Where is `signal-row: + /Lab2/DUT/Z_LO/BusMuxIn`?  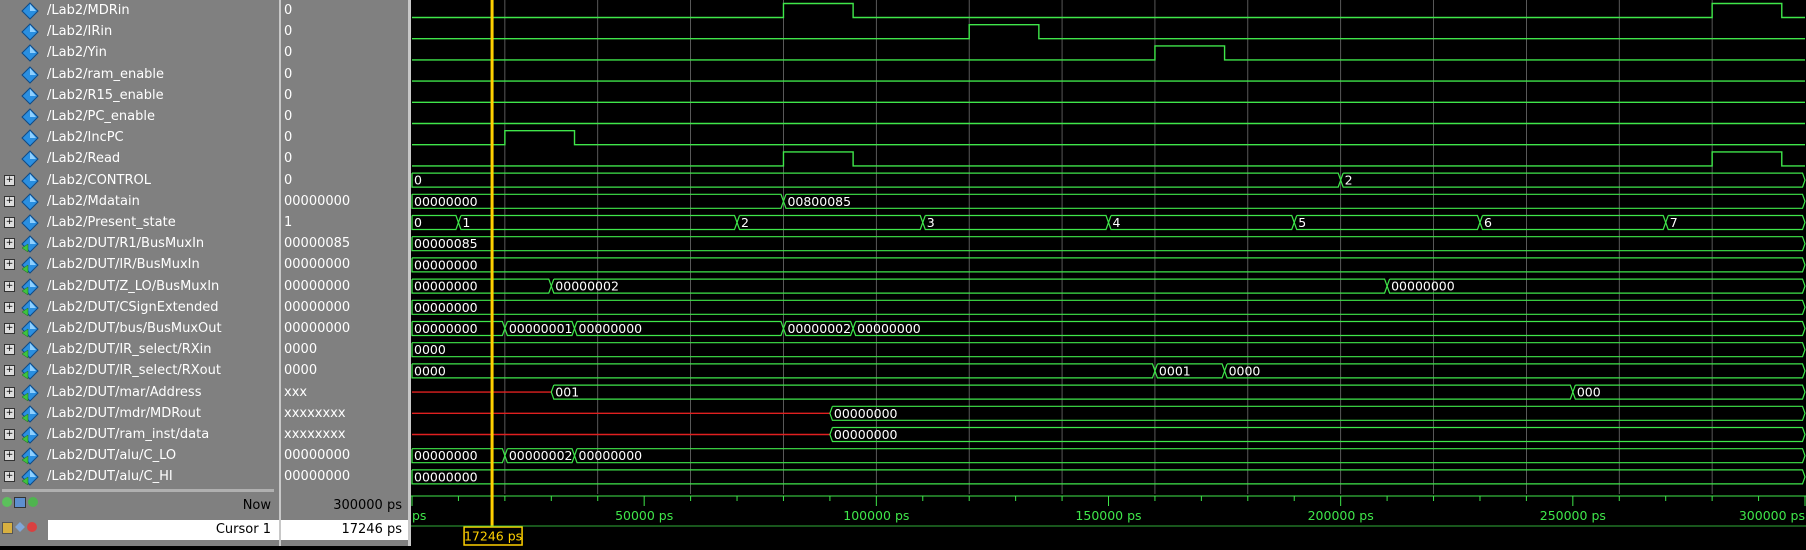
signal-row: + /Lab2/DUT/Z_LO/BusMuxIn is located at coordinates (139, 286).